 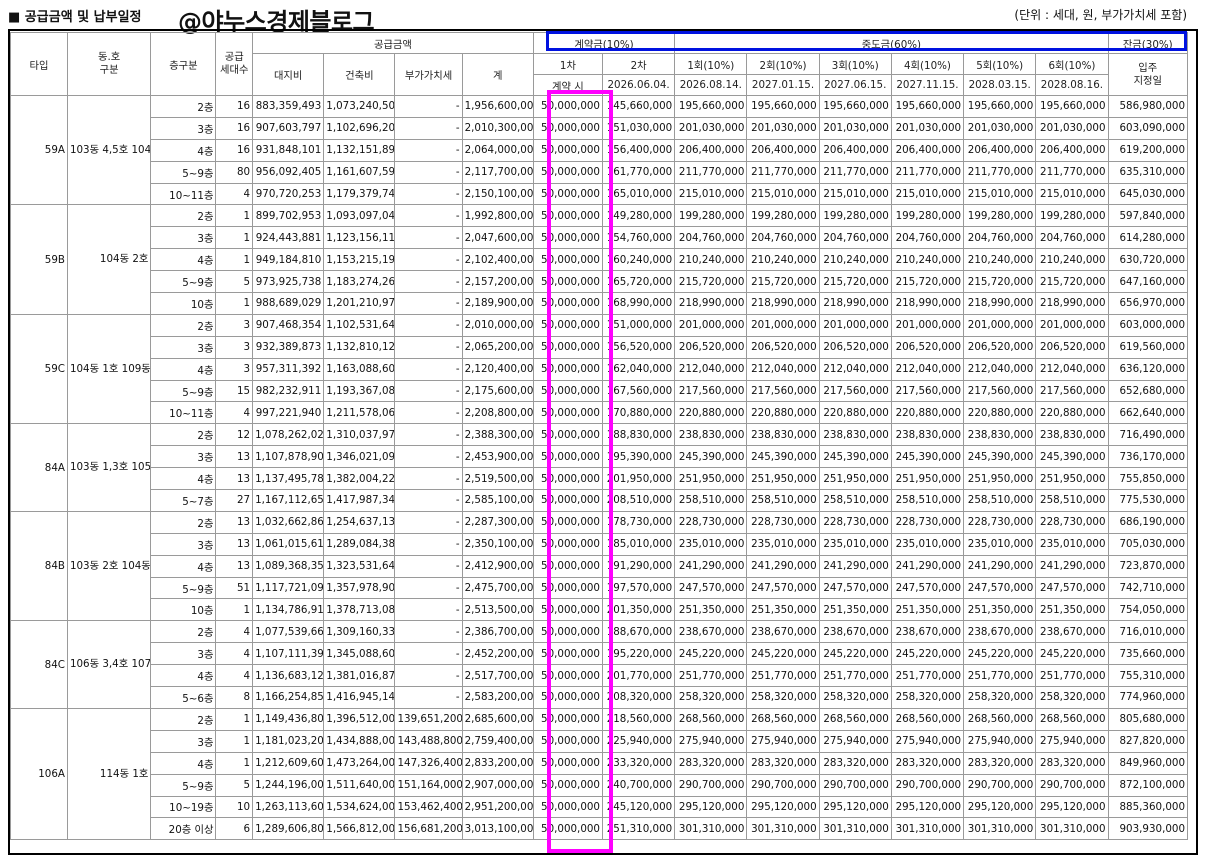 I want to click on table-cell: 215,720,000, so click(x=711, y=282).